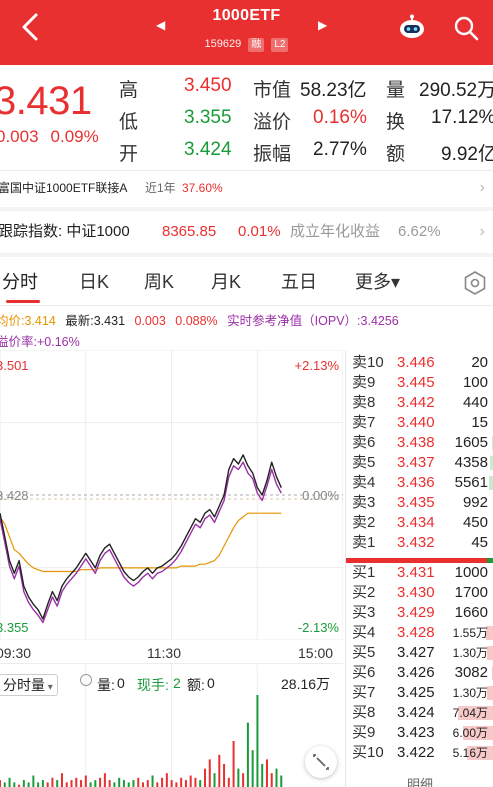 The width and height of the screenshot is (493, 787). Describe the element at coordinates (86, 680) in the screenshot. I see `radio-icon` at that location.